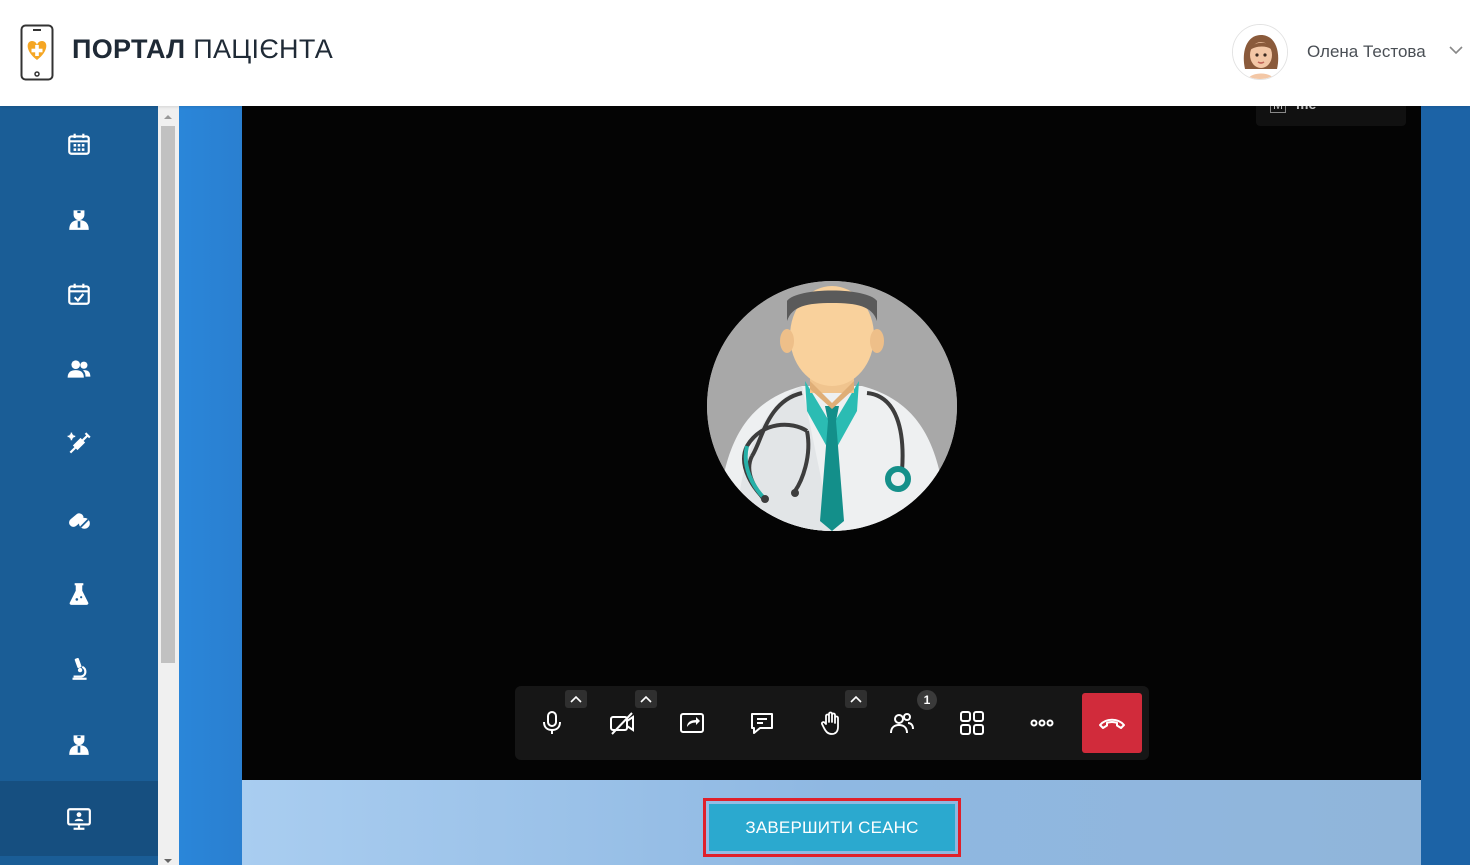  What do you see at coordinates (735, 53) in the screenshot?
I see `app-header: ПОРТАЛ ПАЦІЄНТА Олена Тестова` at bounding box center [735, 53].